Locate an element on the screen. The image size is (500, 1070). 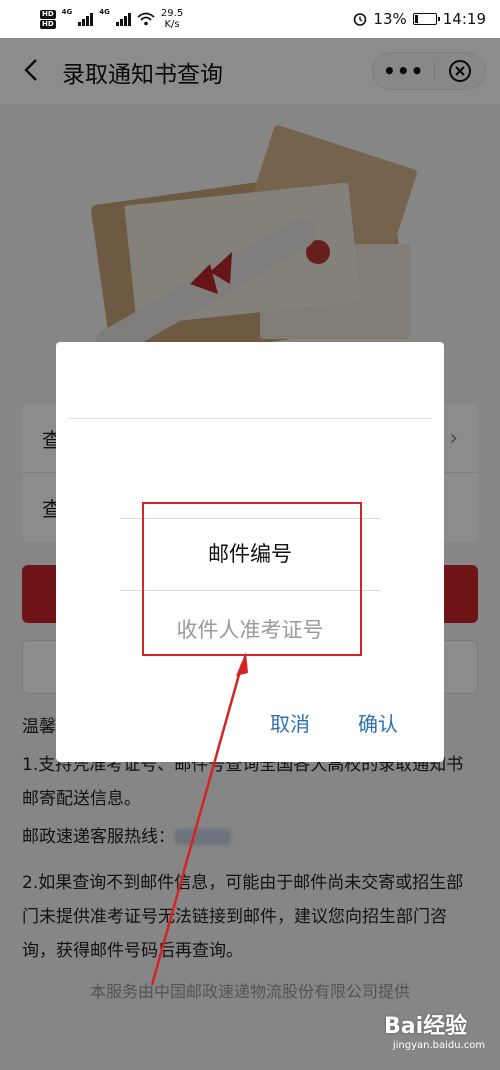
status-bar: HD HD 4G 4G 29.5 K/s 13% 14:19 is located at coordinates (250, 19).